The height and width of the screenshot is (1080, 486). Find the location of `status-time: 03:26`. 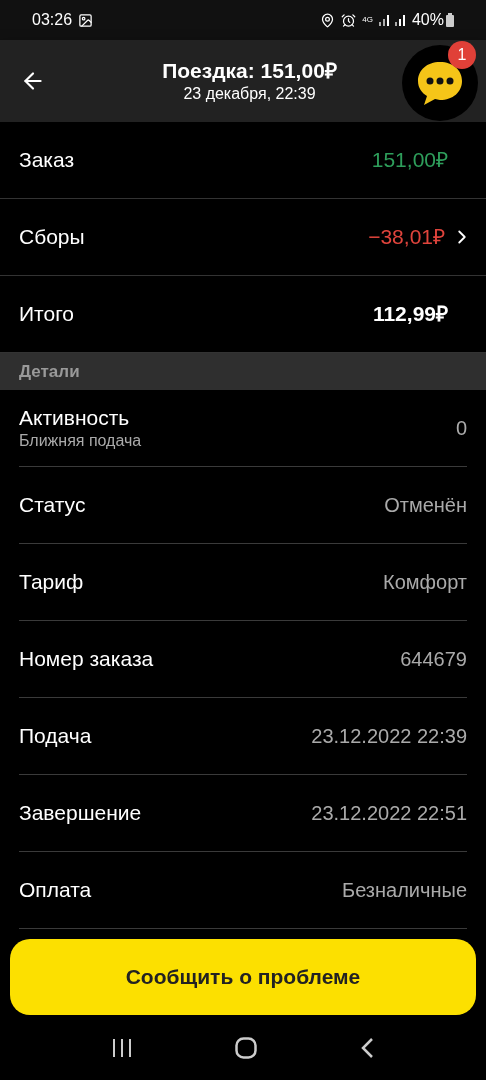

status-time: 03:26 is located at coordinates (52, 20).